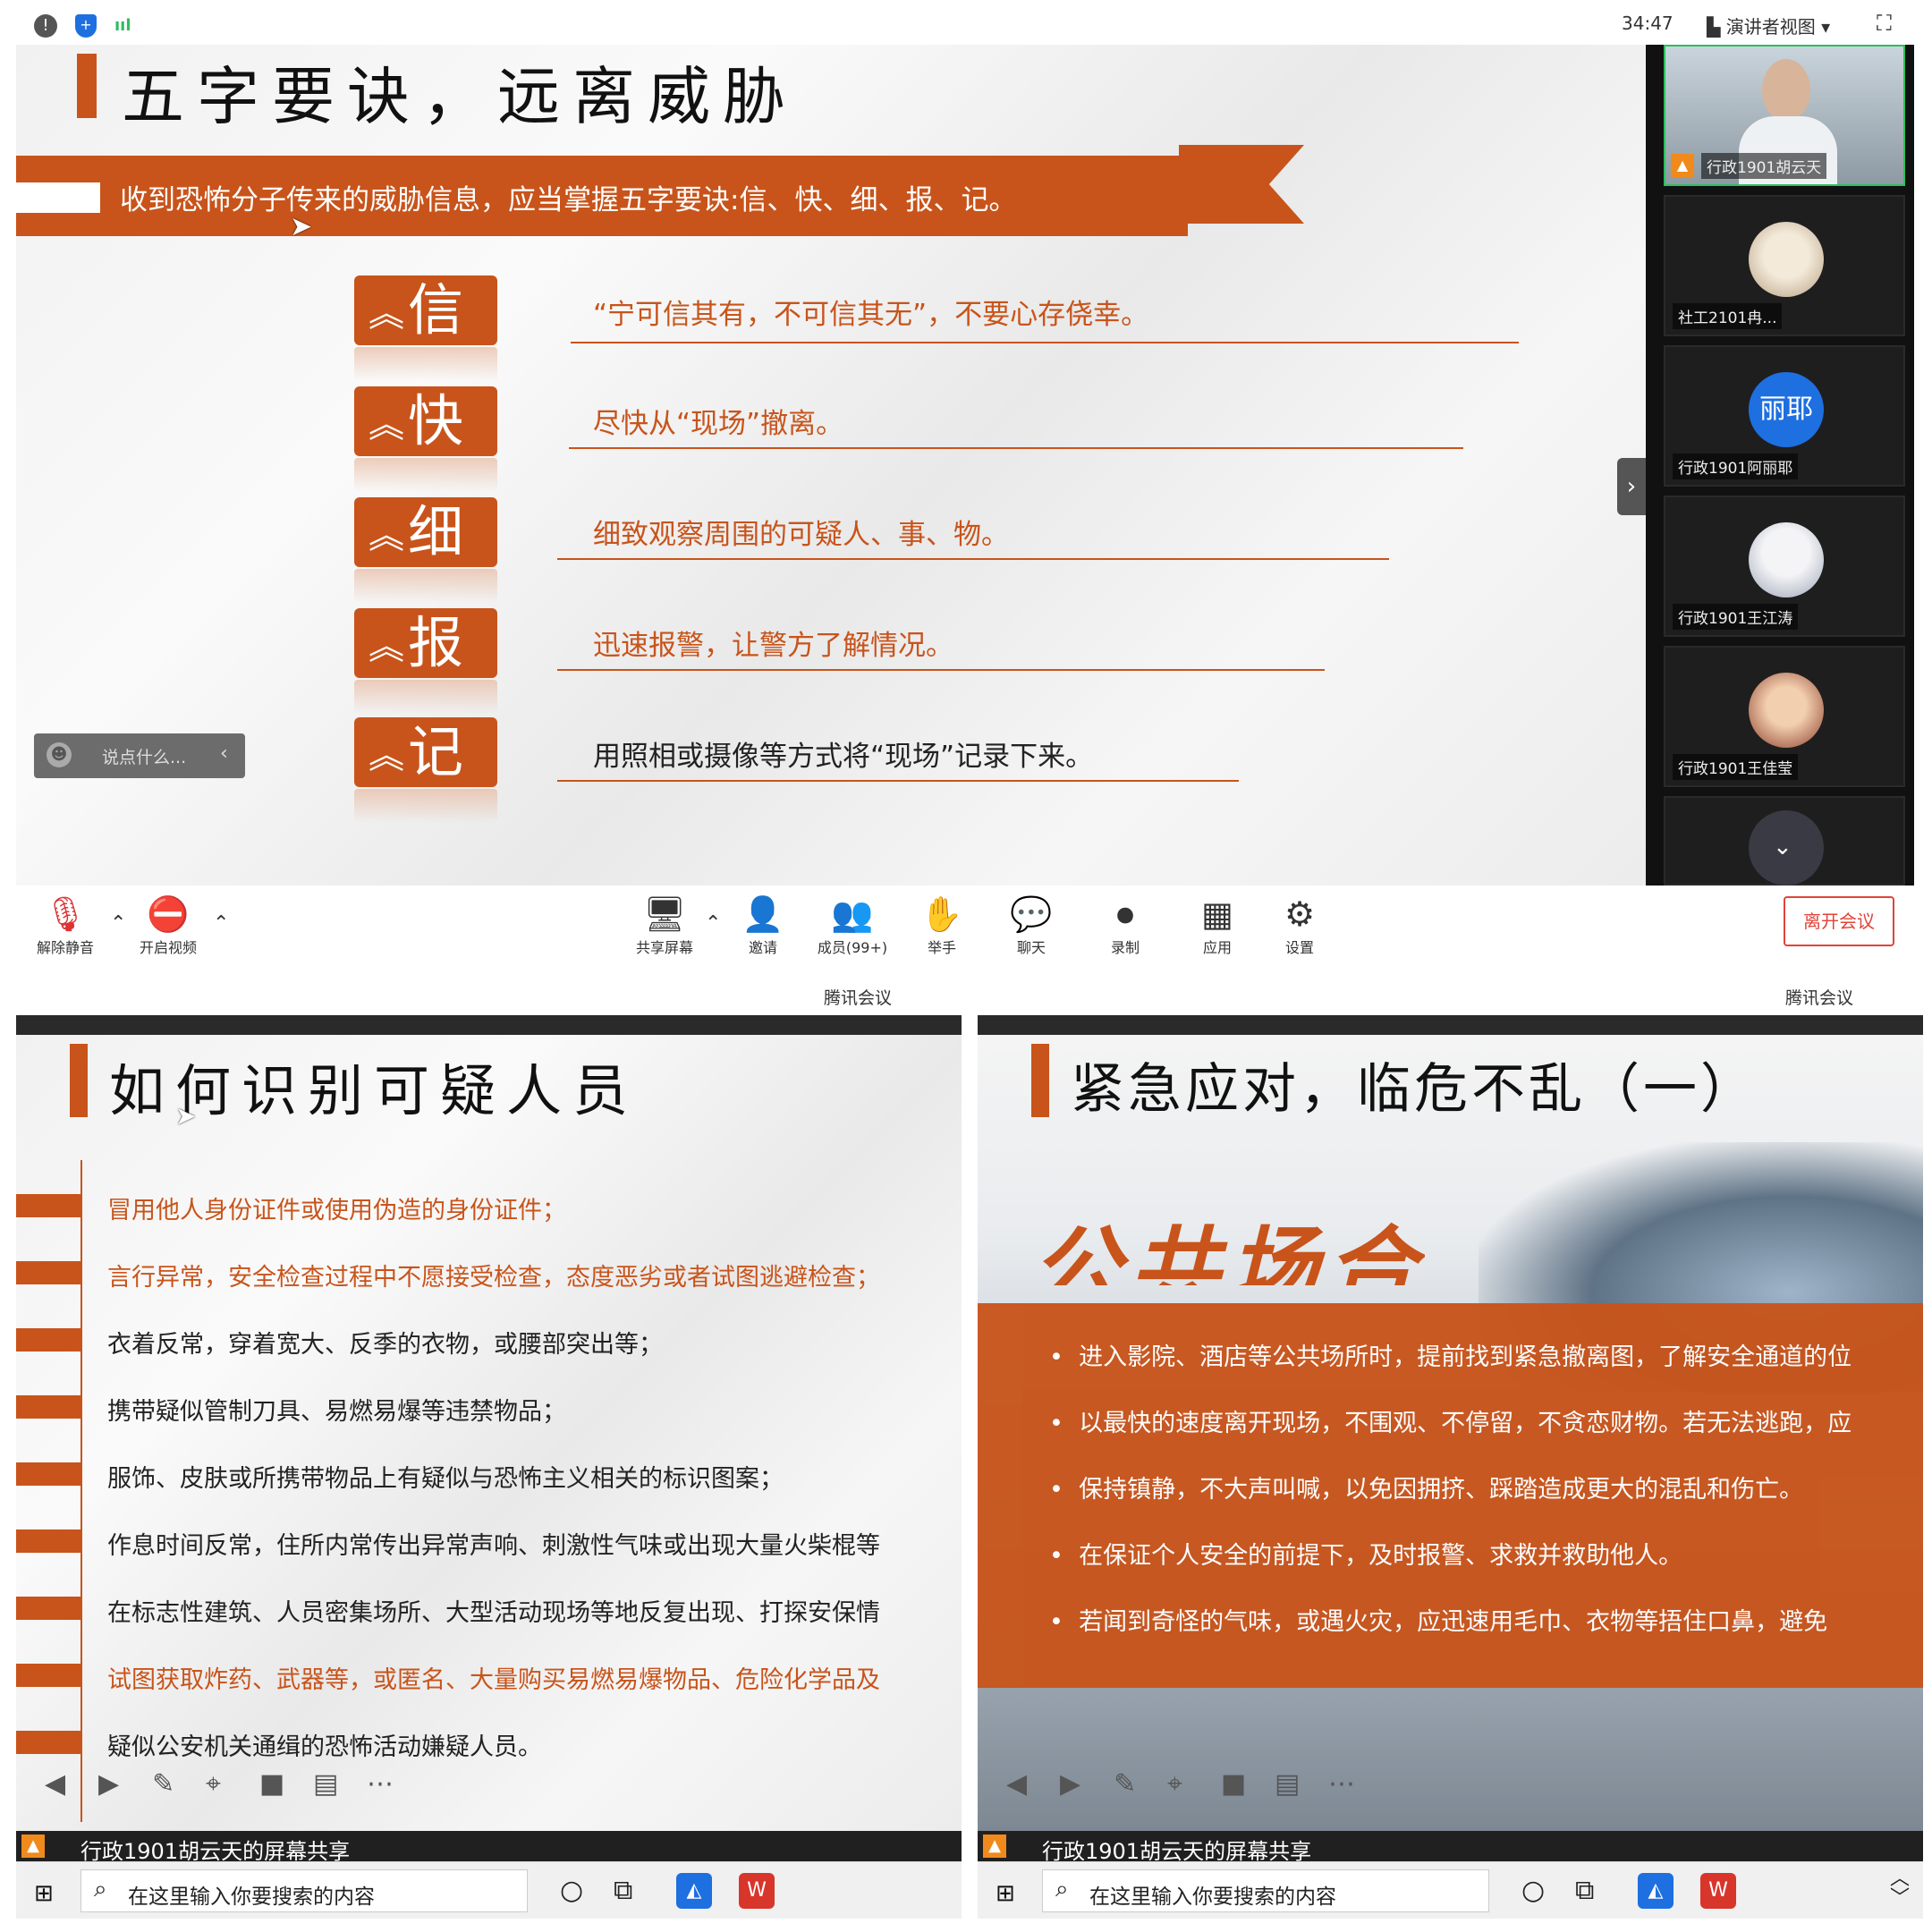 The width and height of the screenshot is (1932, 1932). Describe the element at coordinates (1438, 1622) in the screenshot. I see `bullet-item: • 若闻到奇怪的气味，或遇火灾，应迅速用毛巾、衣物等捂住口鼻，避免` at that location.